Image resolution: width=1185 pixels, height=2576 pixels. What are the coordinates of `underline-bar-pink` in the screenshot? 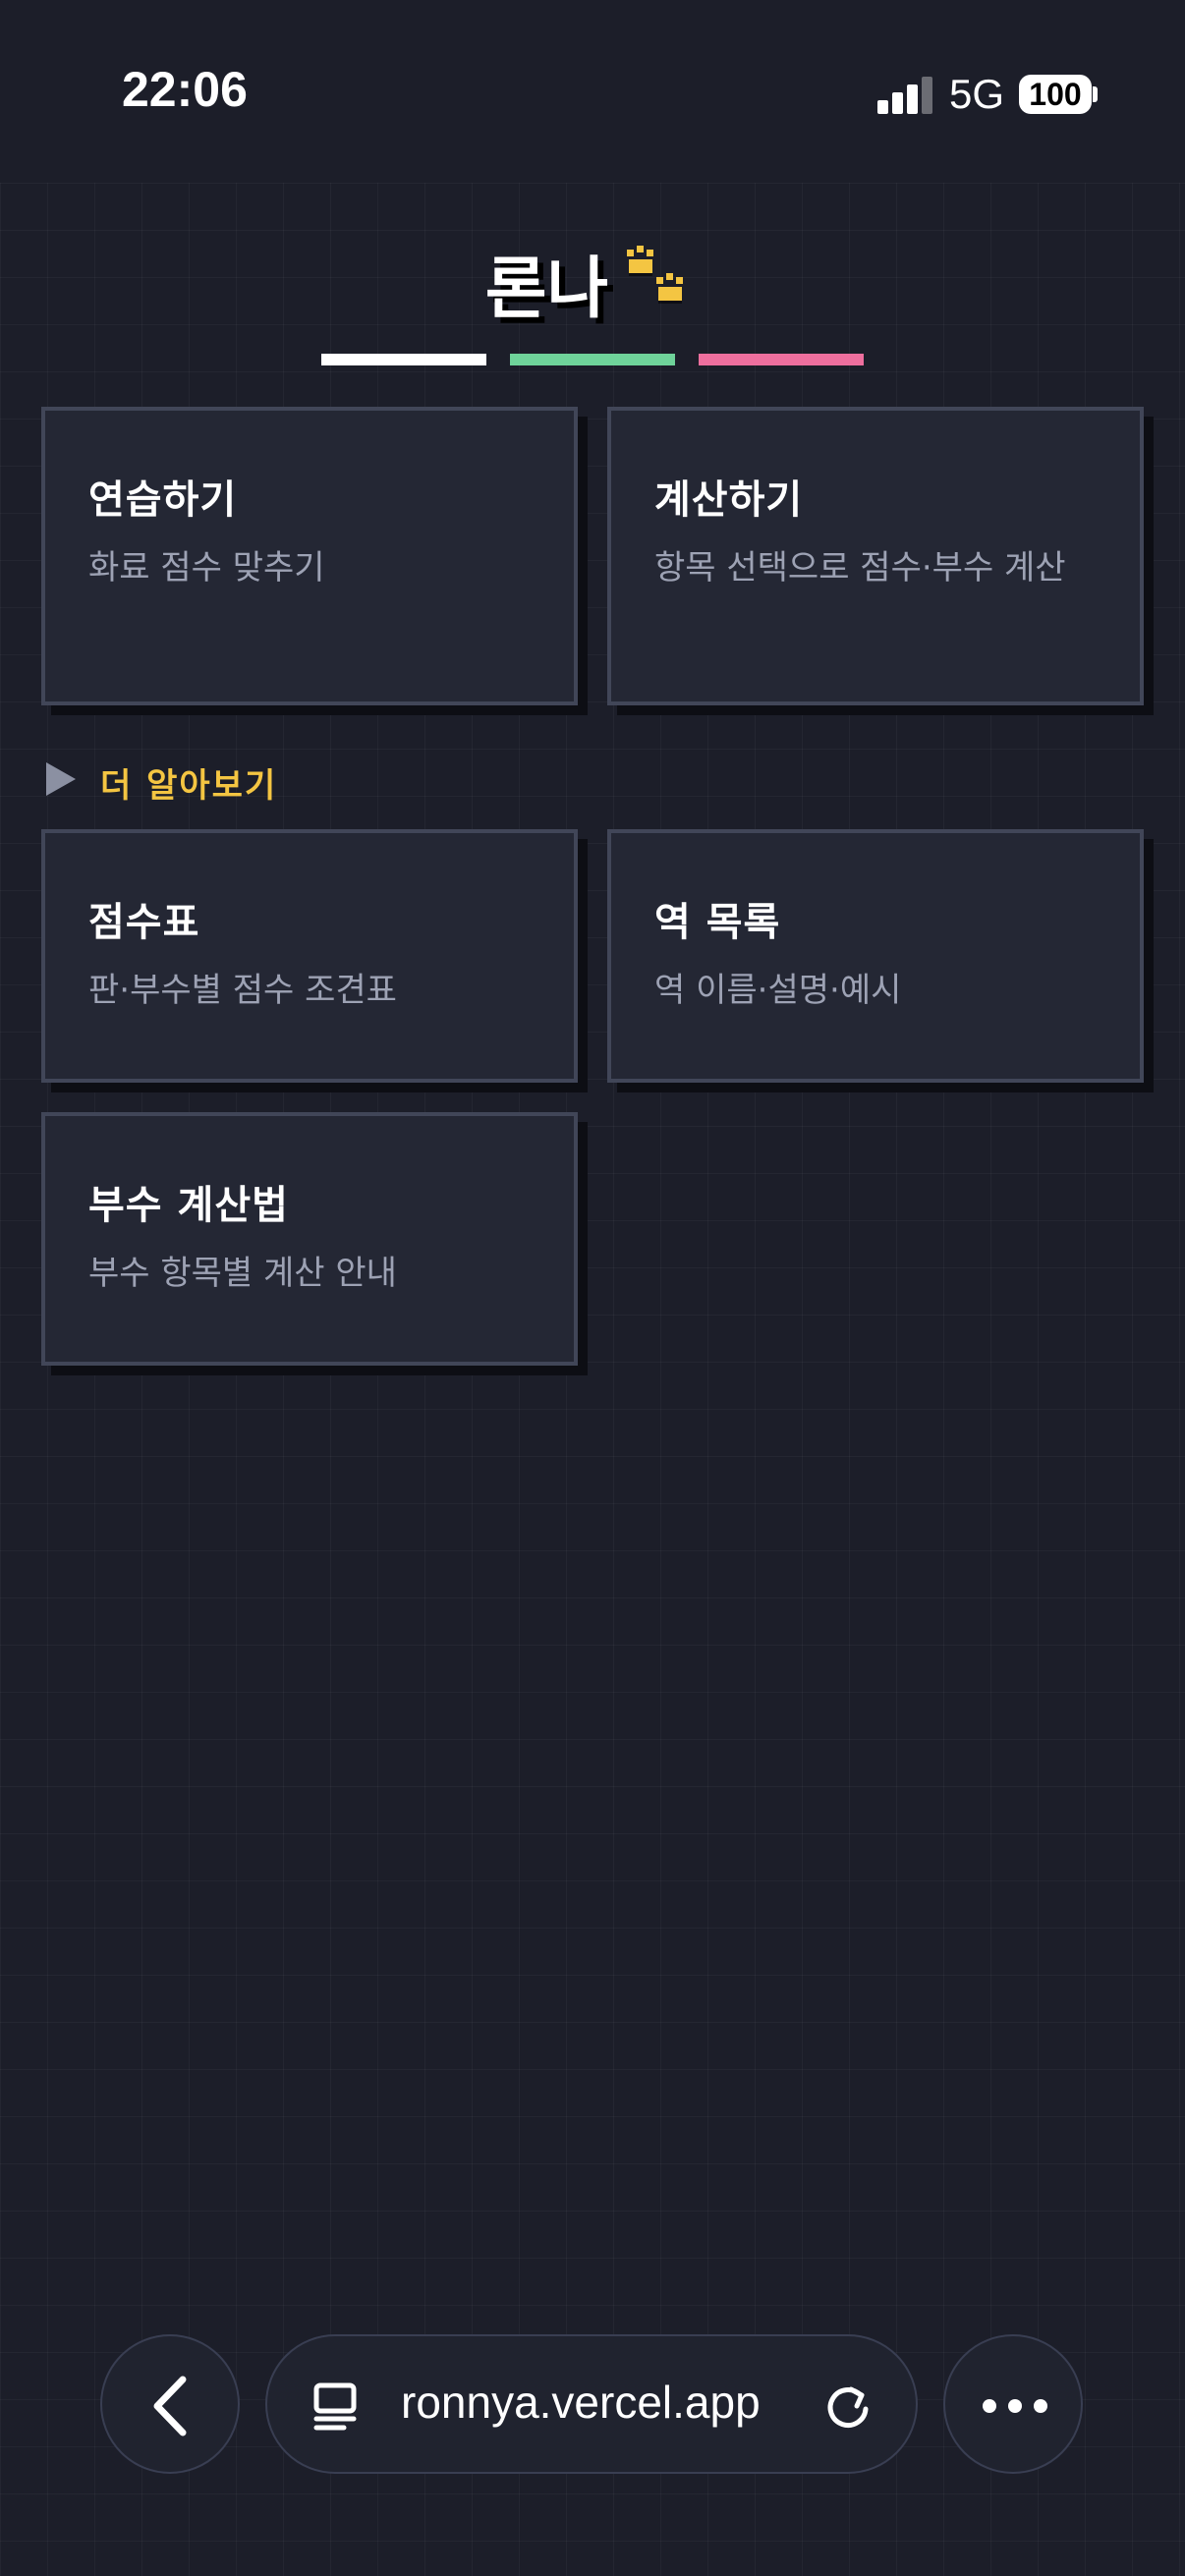 It's located at (782, 359).